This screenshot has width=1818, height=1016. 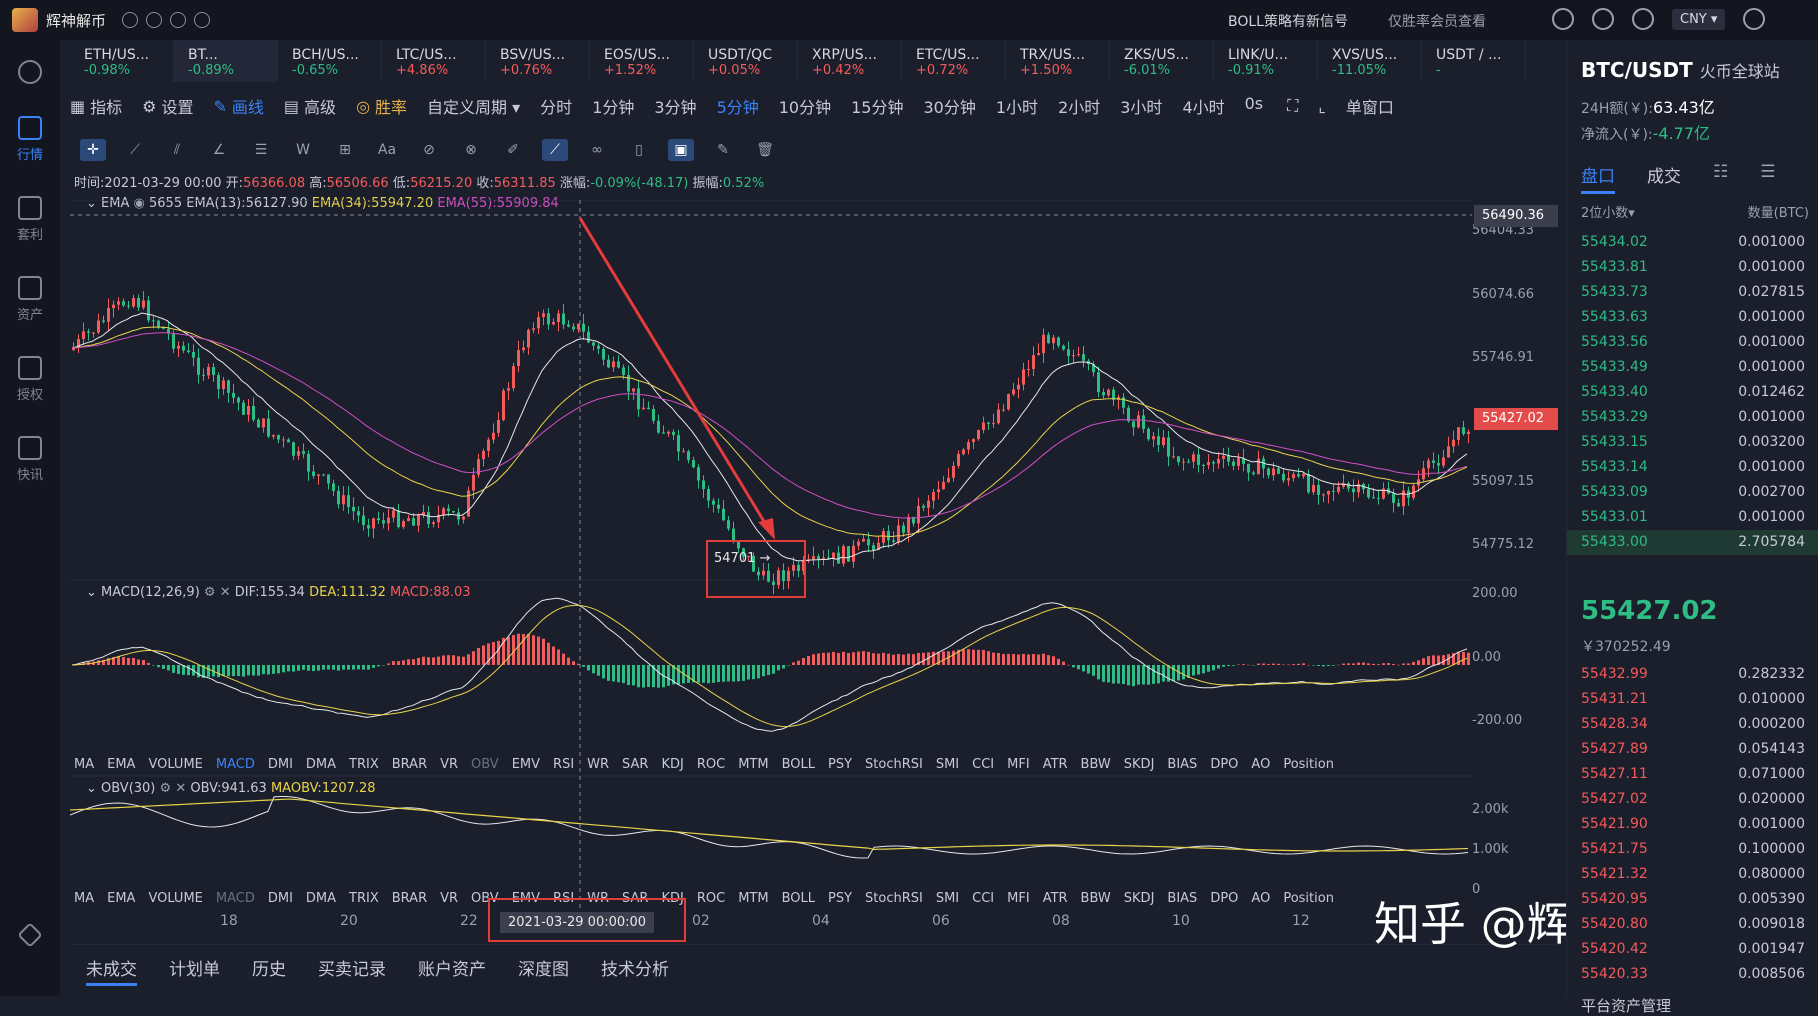 What do you see at coordinates (1692, 799) in the screenshot?
I see `bid-row: 55427.02 0.020000` at bounding box center [1692, 799].